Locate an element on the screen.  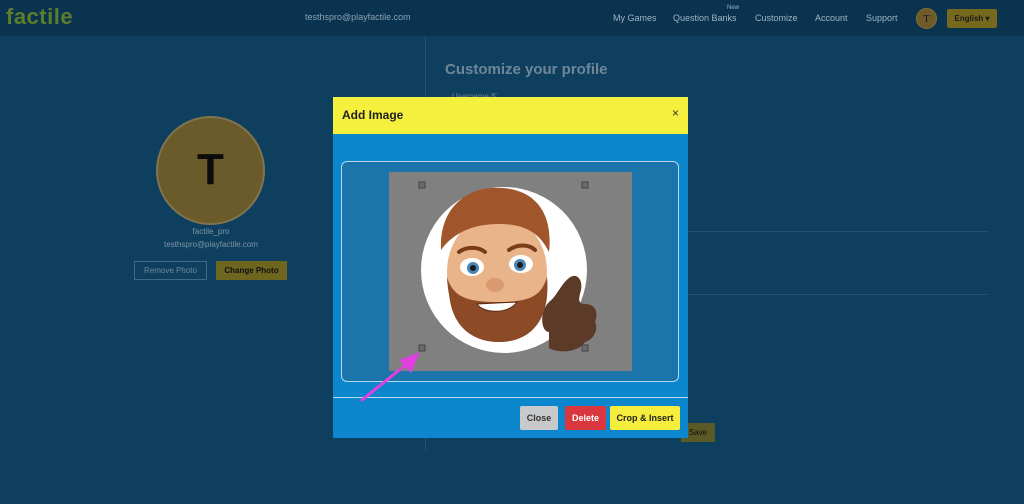
crop-handle-top-right is located at coordinates (585, 185).